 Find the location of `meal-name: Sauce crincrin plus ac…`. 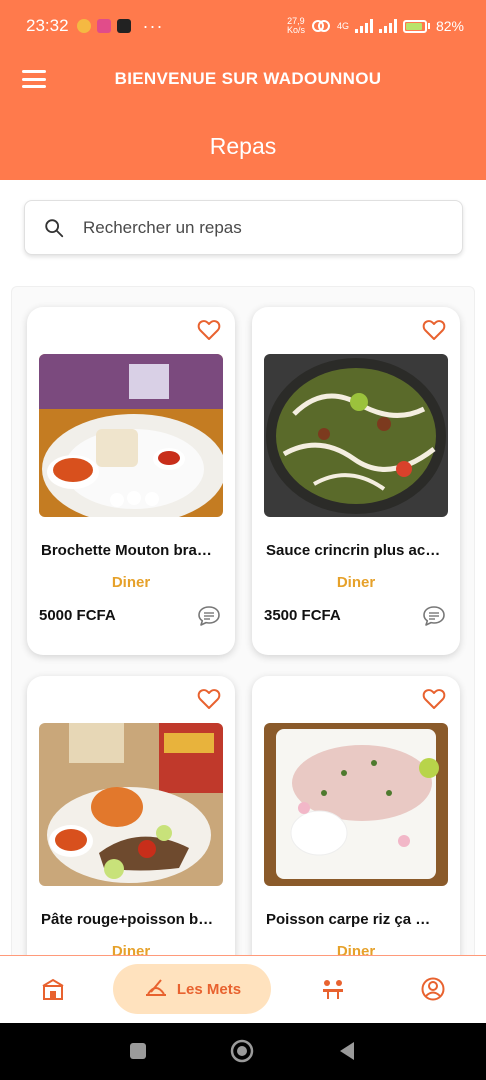

meal-name: Sauce crincrin plus ac… is located at coordinates (353, 550).